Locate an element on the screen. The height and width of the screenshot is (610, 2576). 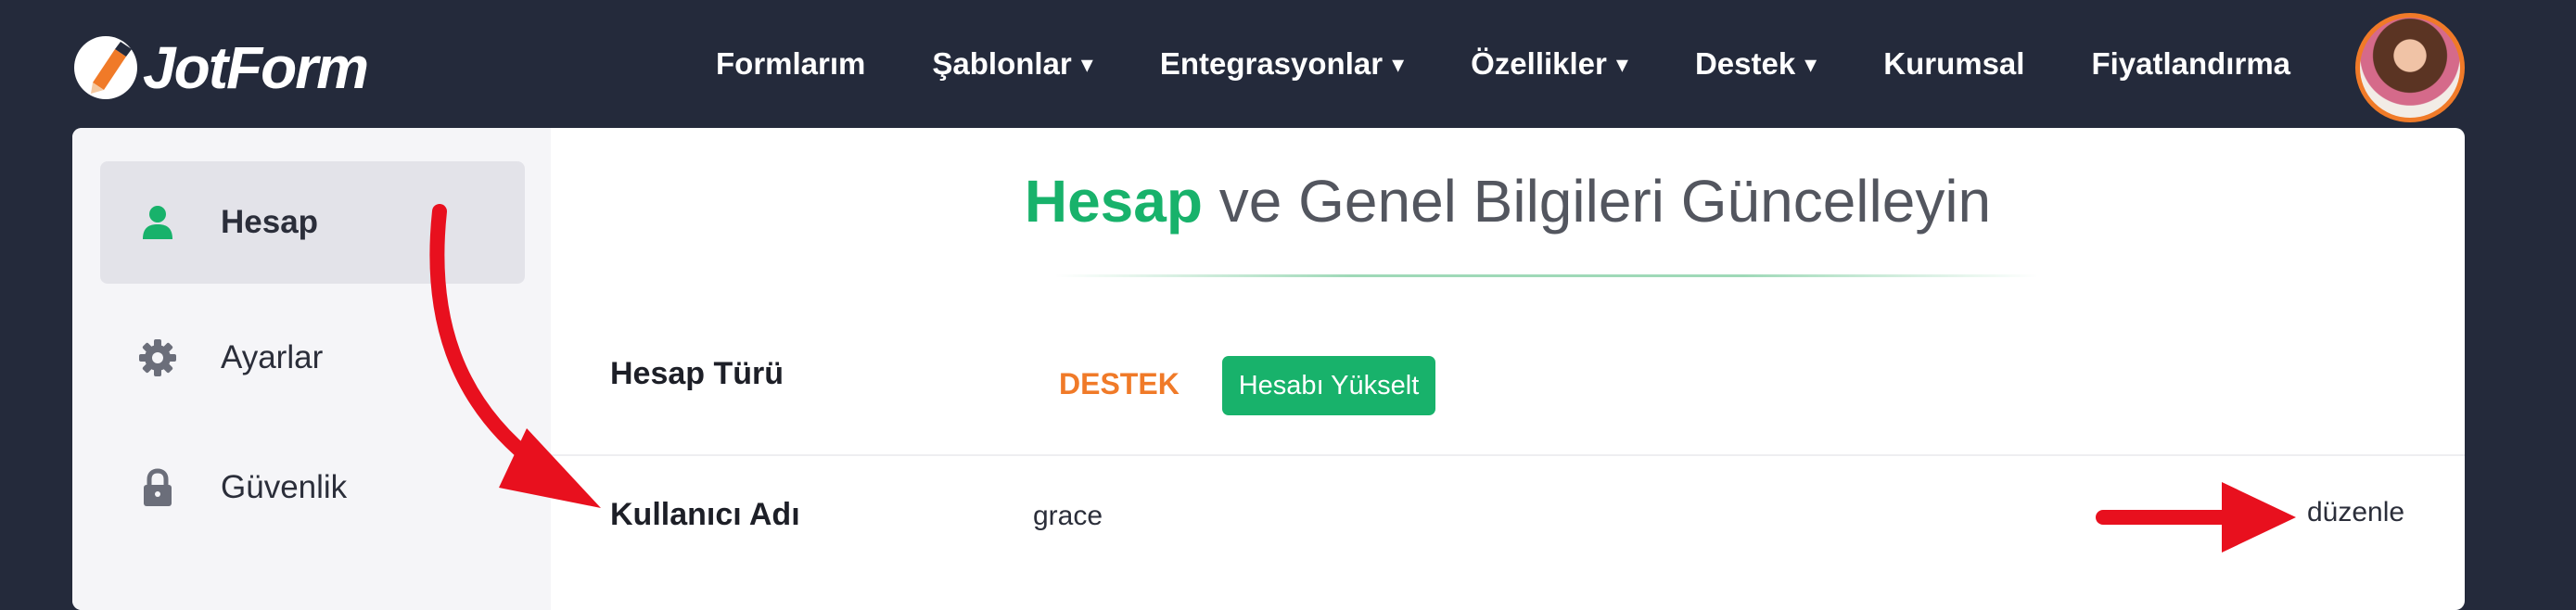
page-title-accent: Hesap is located at coordinates (1113, 201).